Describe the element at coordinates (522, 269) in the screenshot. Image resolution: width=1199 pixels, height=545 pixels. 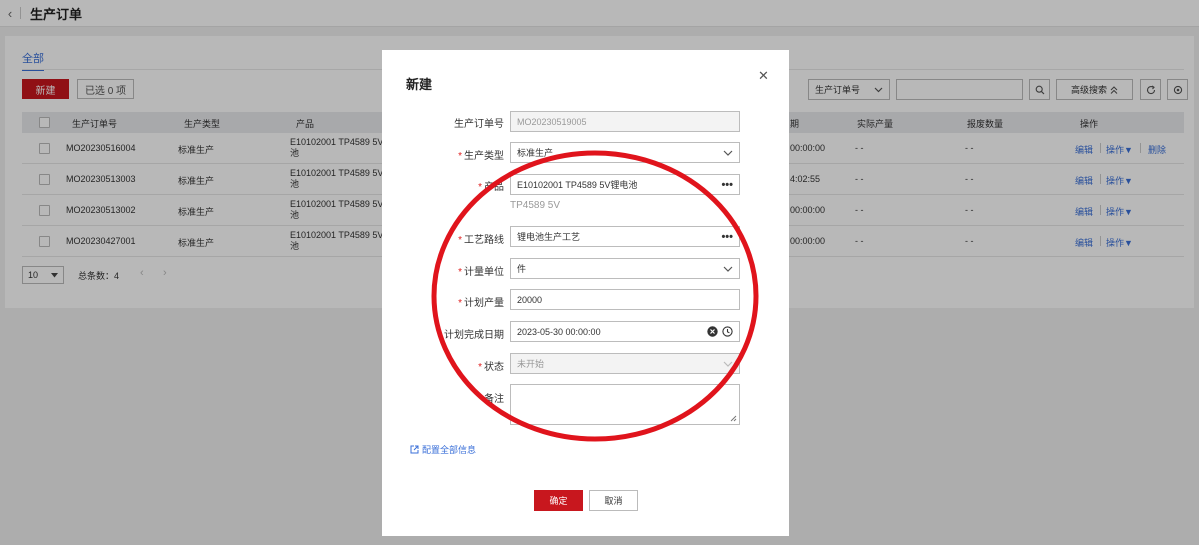
I see `unit-value: 件` at that location.